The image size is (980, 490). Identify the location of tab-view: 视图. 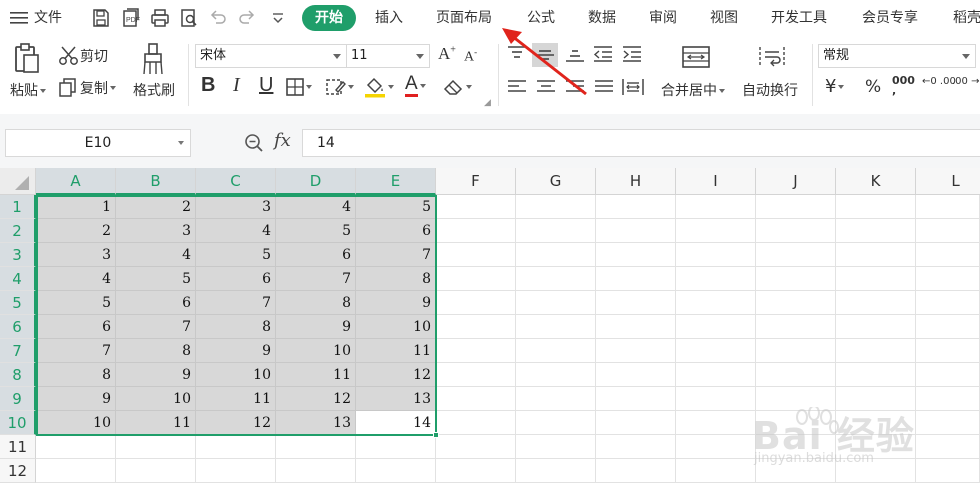
(724, 18).